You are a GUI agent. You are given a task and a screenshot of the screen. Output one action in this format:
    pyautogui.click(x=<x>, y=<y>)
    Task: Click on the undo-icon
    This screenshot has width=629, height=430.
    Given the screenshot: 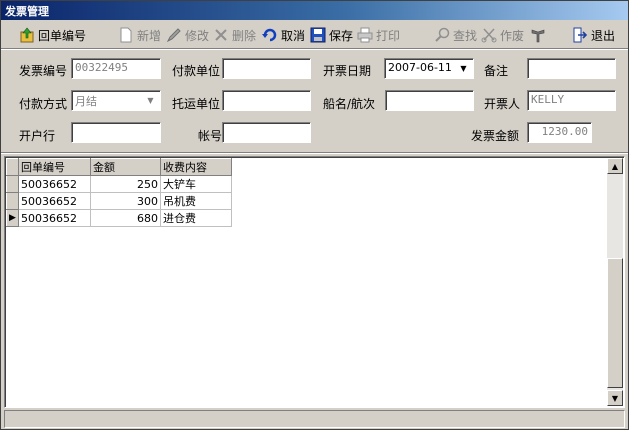 What is the action you would take?
    pyautogui.click(x=270, y=35)
    